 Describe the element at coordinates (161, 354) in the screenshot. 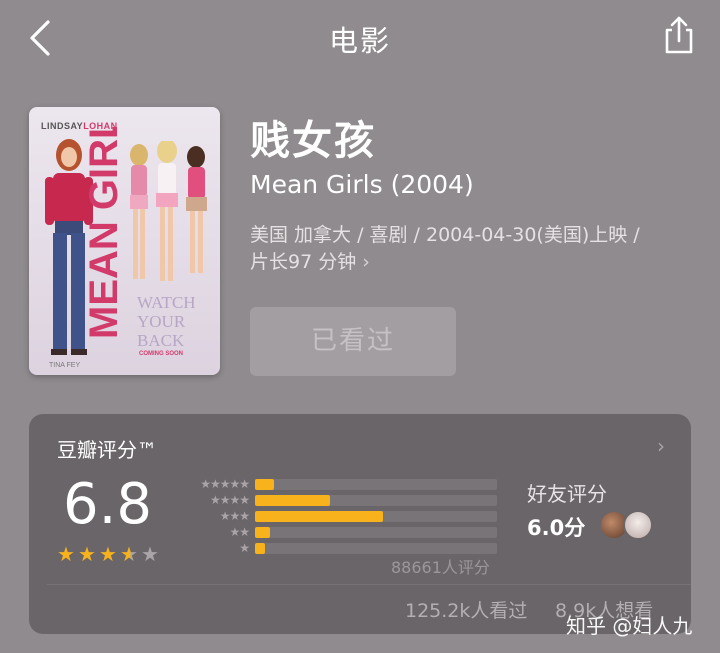

I see `poster-coming-soon: COMING SOON` at that location.